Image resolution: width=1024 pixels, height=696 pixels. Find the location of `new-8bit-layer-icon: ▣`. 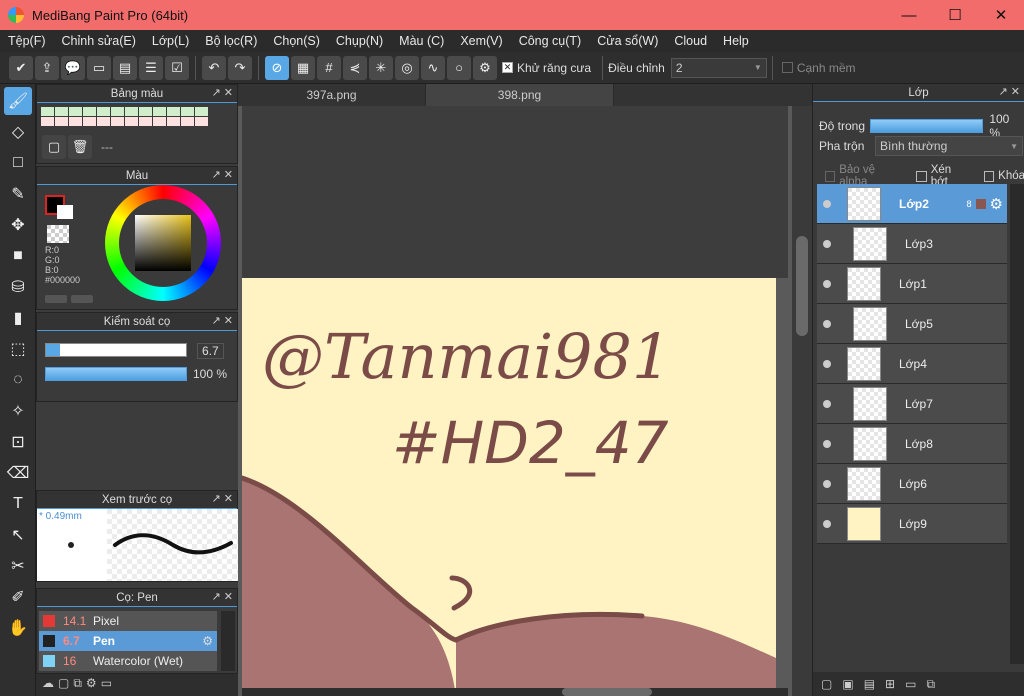

new-8bit-layer-icon: ▣ is located at coordinates (847, 684).